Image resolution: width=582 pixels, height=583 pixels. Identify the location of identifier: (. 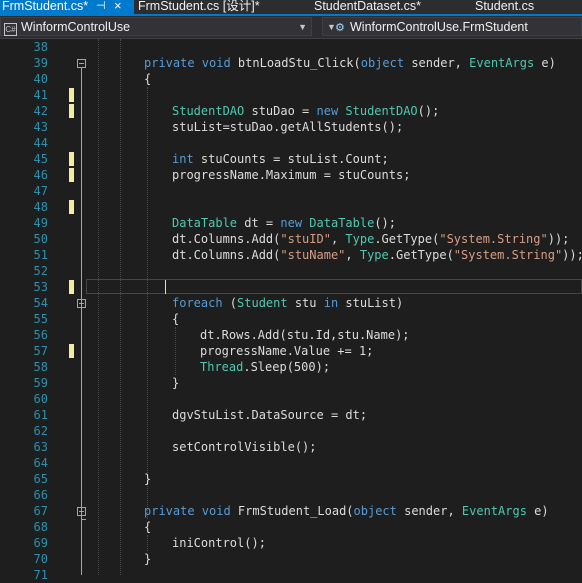
(230, 303).